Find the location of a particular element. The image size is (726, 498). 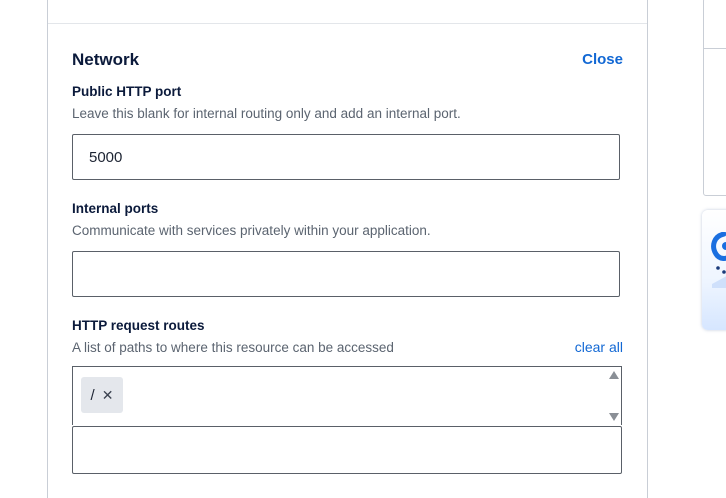

top-divider is located at coordinates (347, 23).